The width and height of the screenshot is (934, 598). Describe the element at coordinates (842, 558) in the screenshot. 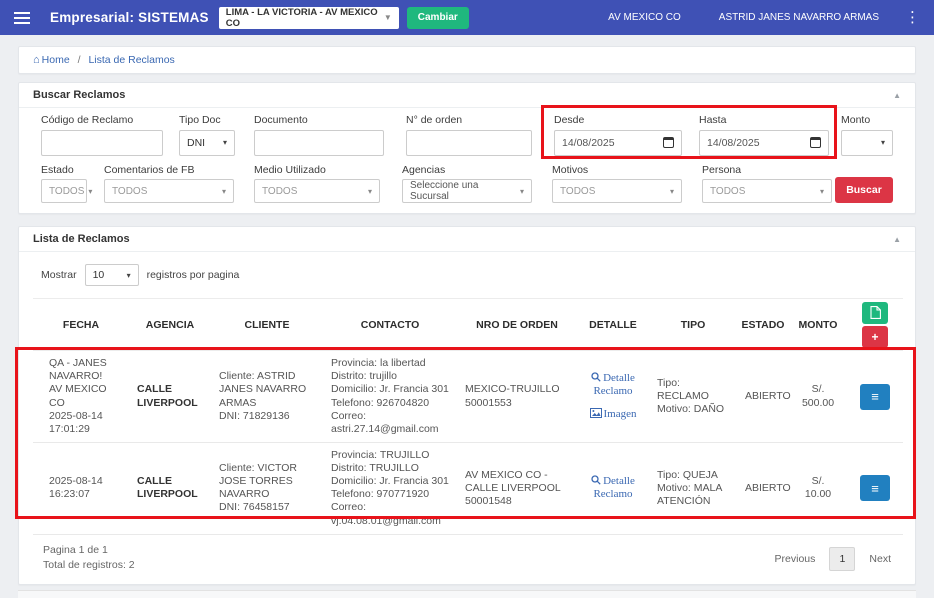

I see `current-page-button: 1` at that location.